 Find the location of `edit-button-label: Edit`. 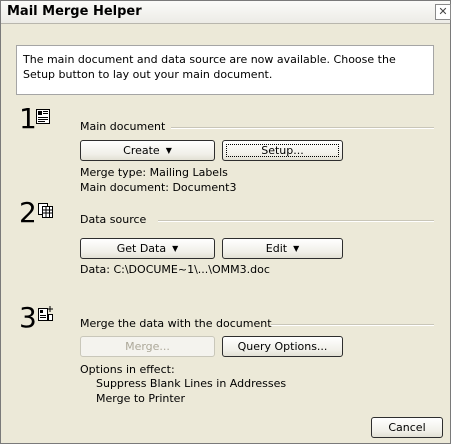

edit-button-label: Edit is located at coordinates (276, 248).